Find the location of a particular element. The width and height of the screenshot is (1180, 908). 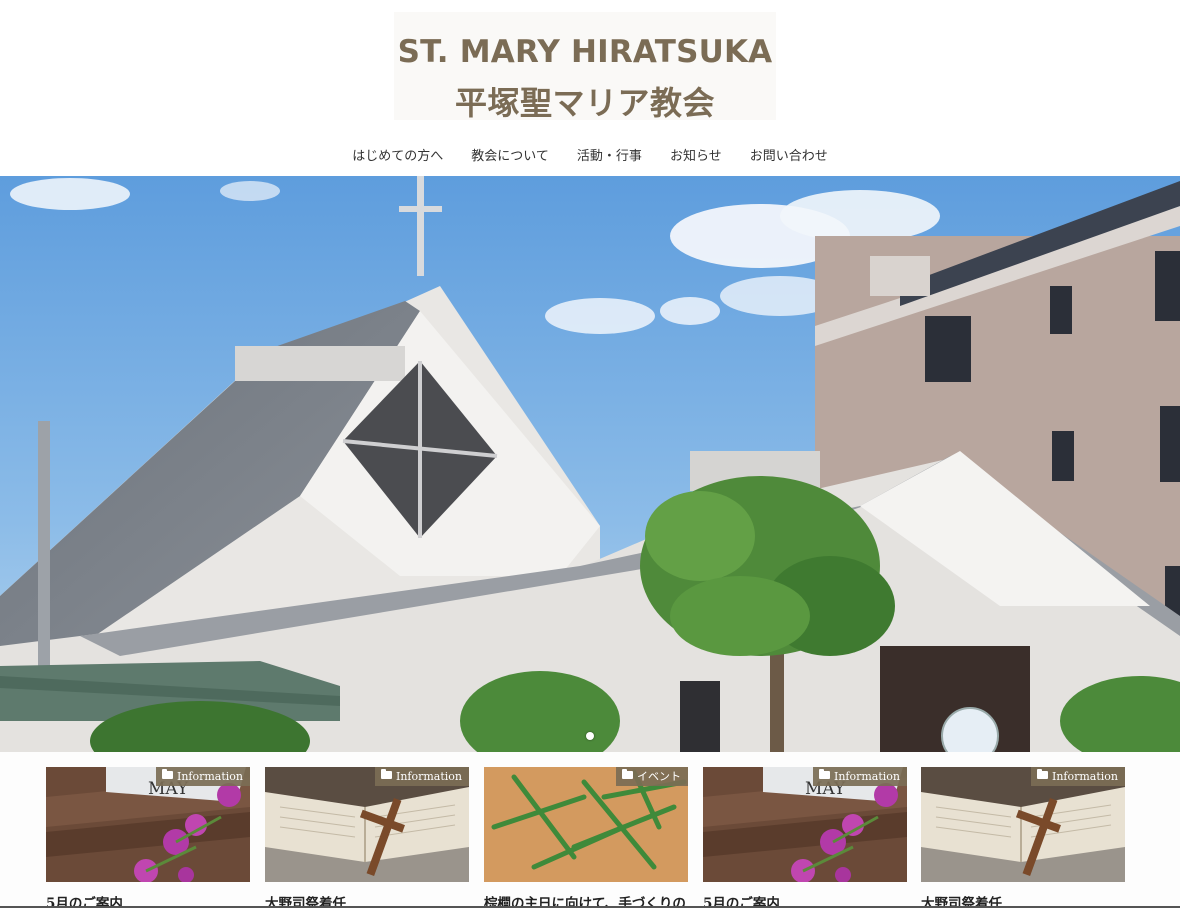

post-category-badge: イベント is located at coordinates (652, 776).